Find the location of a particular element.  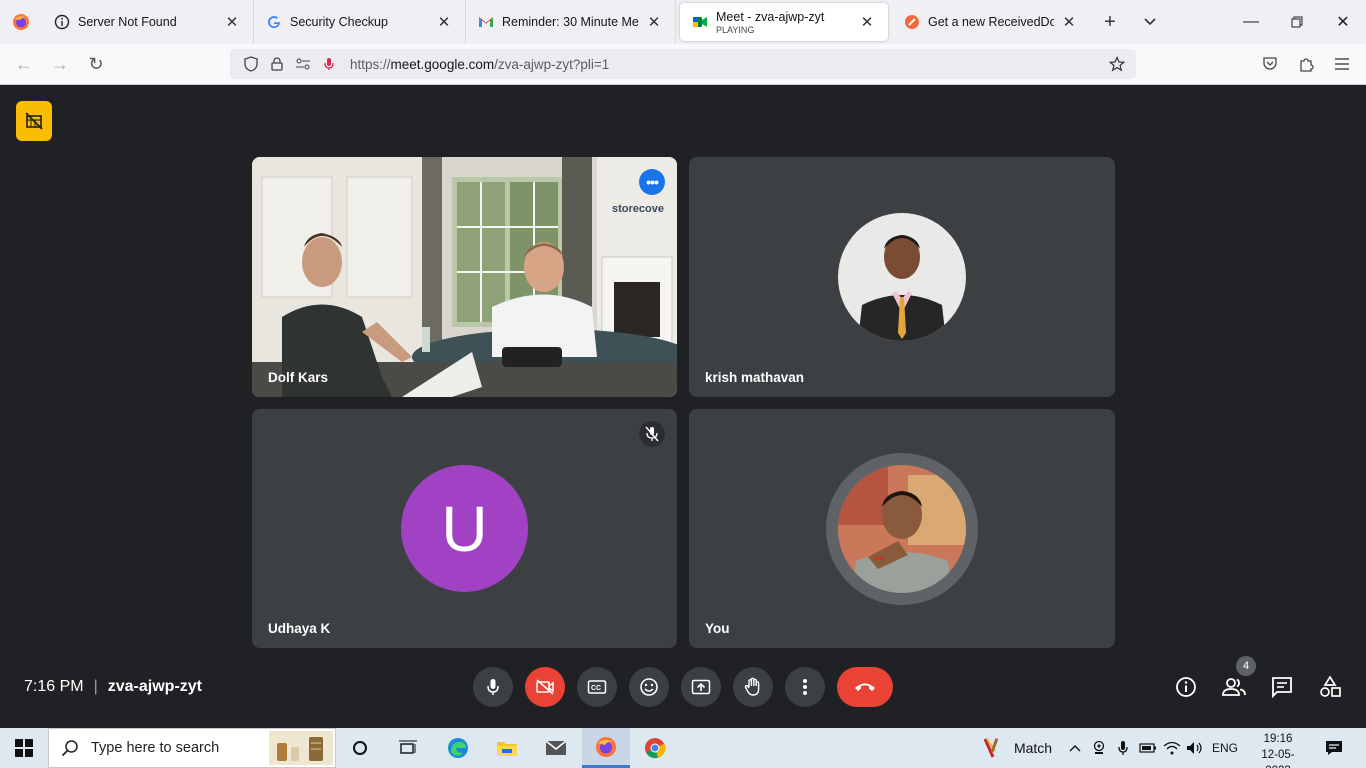

svg-text: CC is located at coordinates (596, 688).